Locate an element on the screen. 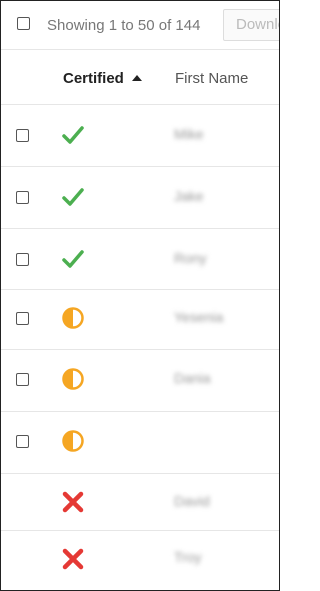  table-row: Dania is located at coordinates (140, 381).